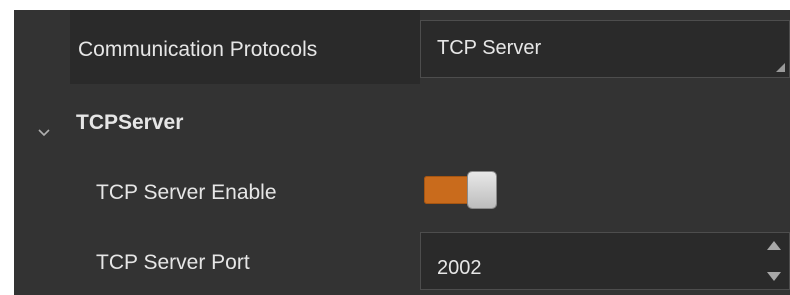 Image resolution: width=790 pixels, height=295 pixels. What do you see at coordinates (460, 190) in the screenshot?
I see `tcp-server-enable-toggle` at bounding box center [460, 190].